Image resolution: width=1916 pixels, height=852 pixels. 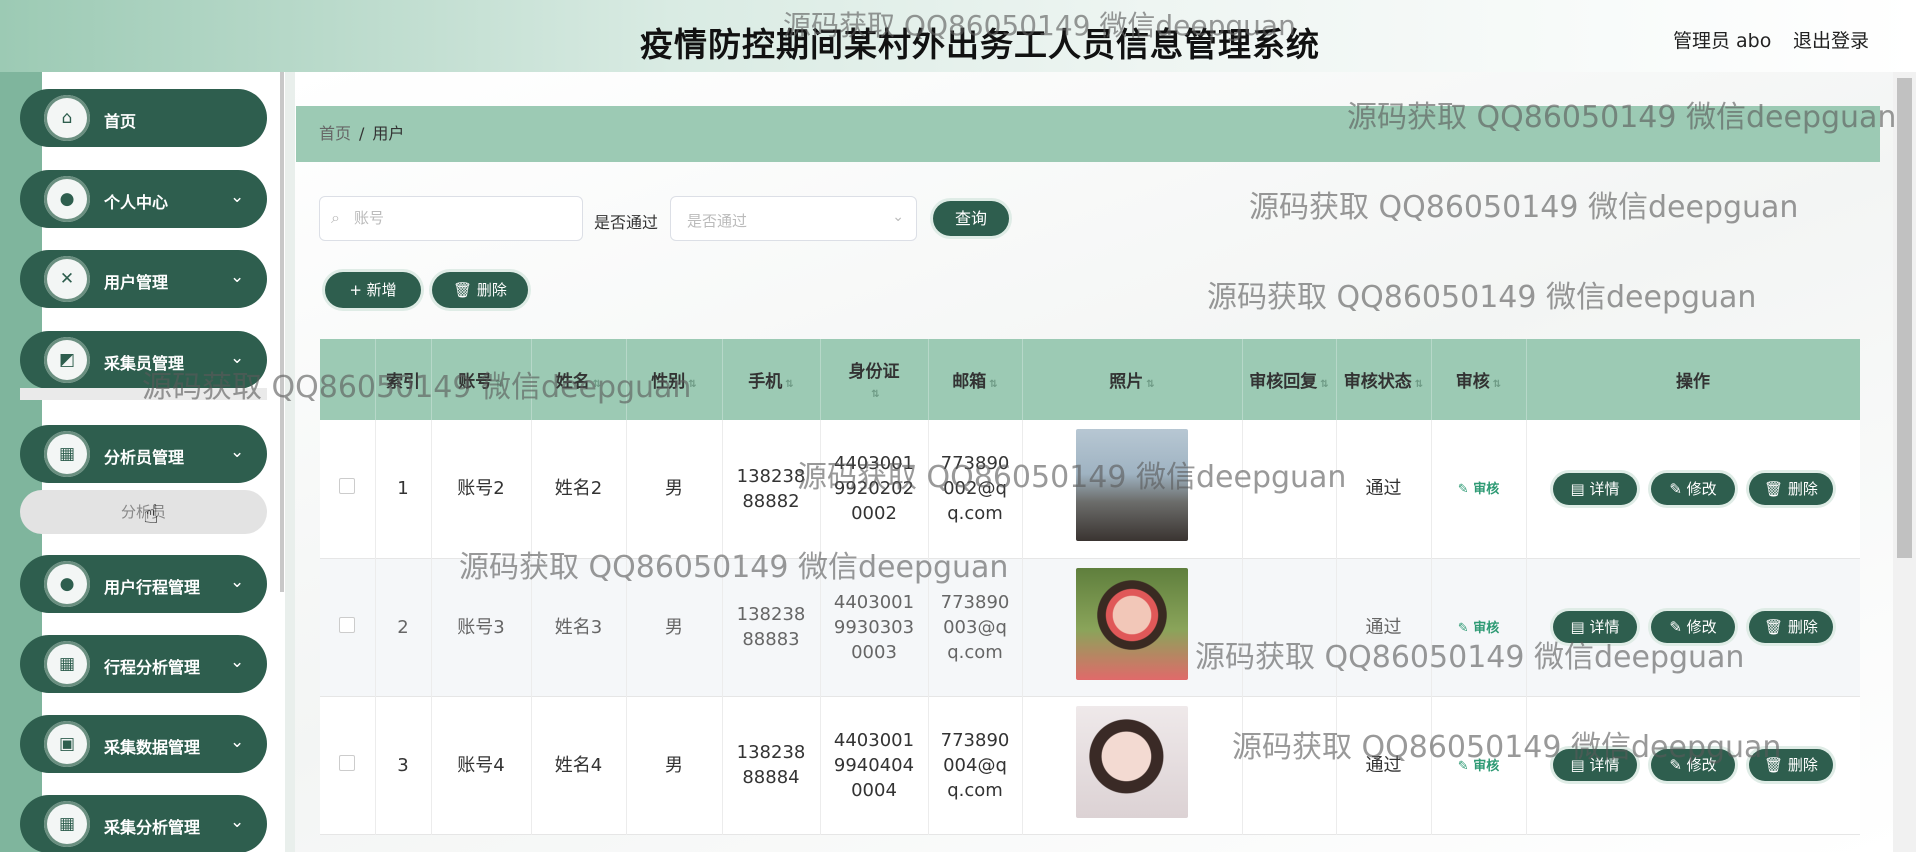 What do you see at coordinates (975, 379) in the screenshot?
I see `column-header-email: 邮箱 ⇅` at bounding box center [975, 379].